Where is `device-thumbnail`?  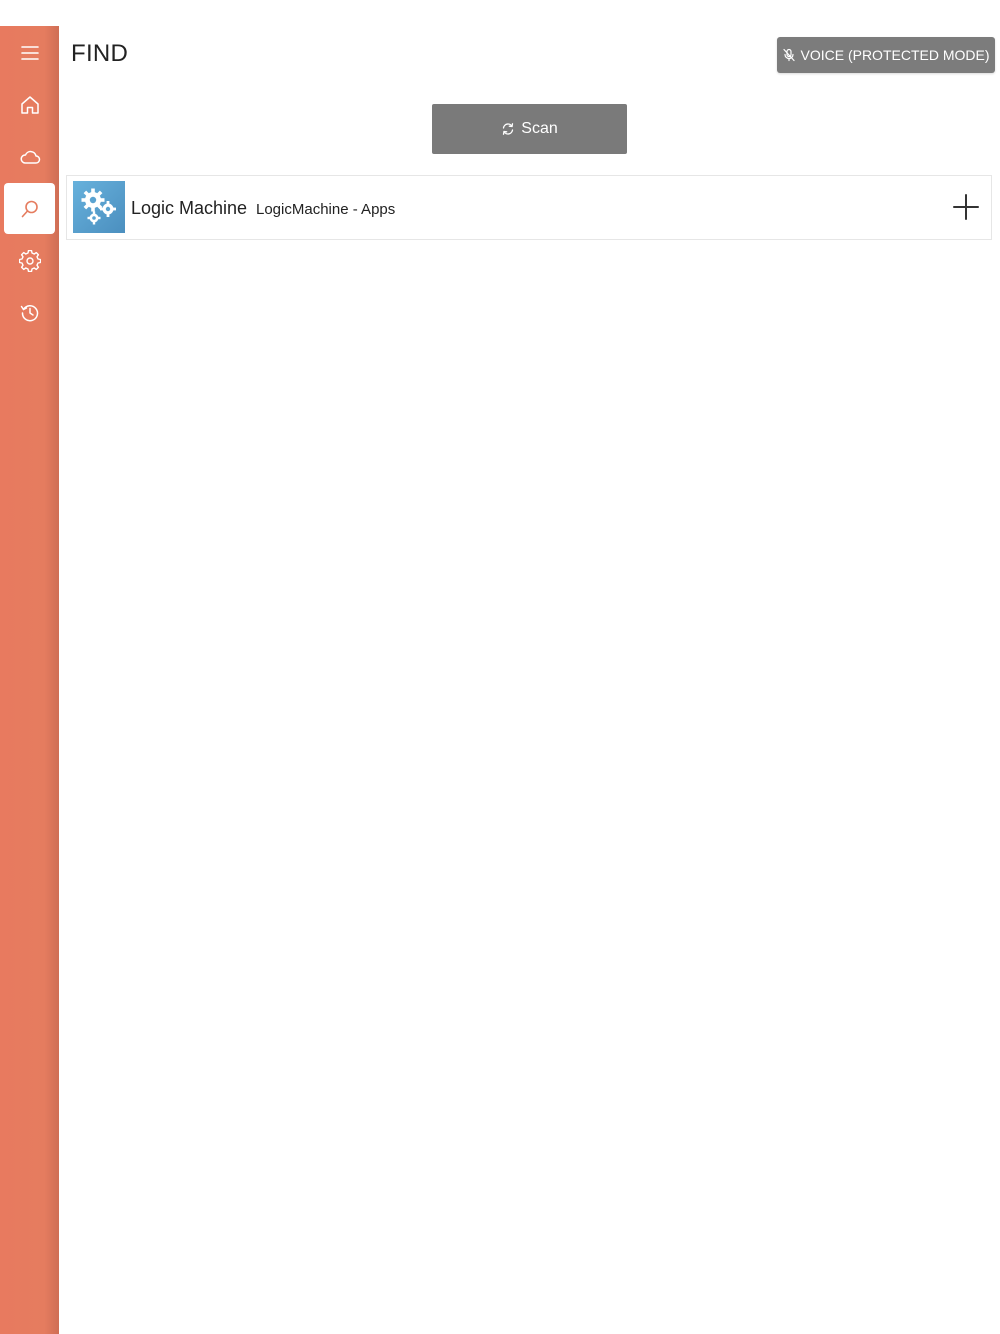
device-thumbnail is located at coordinates (99, 207).